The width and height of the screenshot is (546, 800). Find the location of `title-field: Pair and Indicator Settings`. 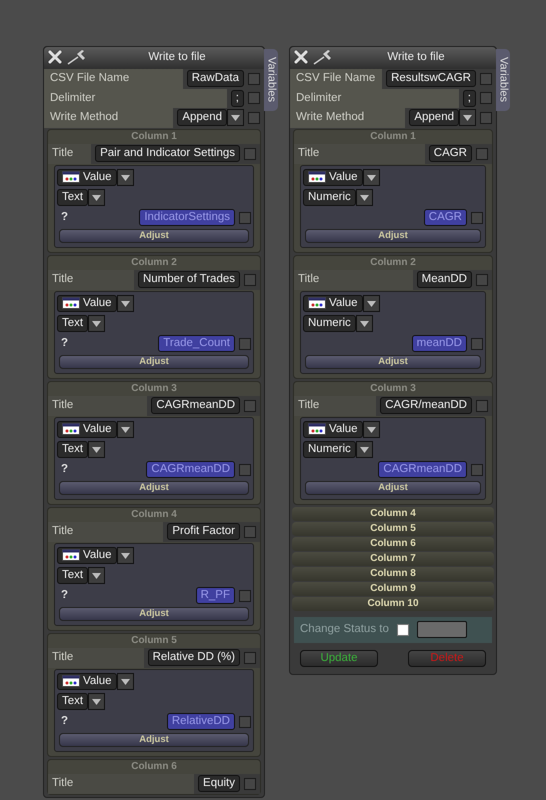

title-field: Pair and Indicator Settings is located at coordinates (167, 153).